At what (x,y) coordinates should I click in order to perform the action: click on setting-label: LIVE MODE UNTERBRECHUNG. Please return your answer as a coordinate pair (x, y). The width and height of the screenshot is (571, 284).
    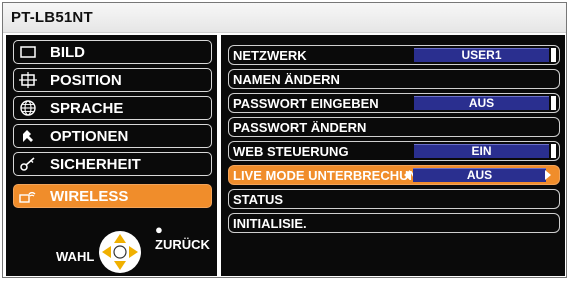
    Looking at the image, I should click on (331, 175).